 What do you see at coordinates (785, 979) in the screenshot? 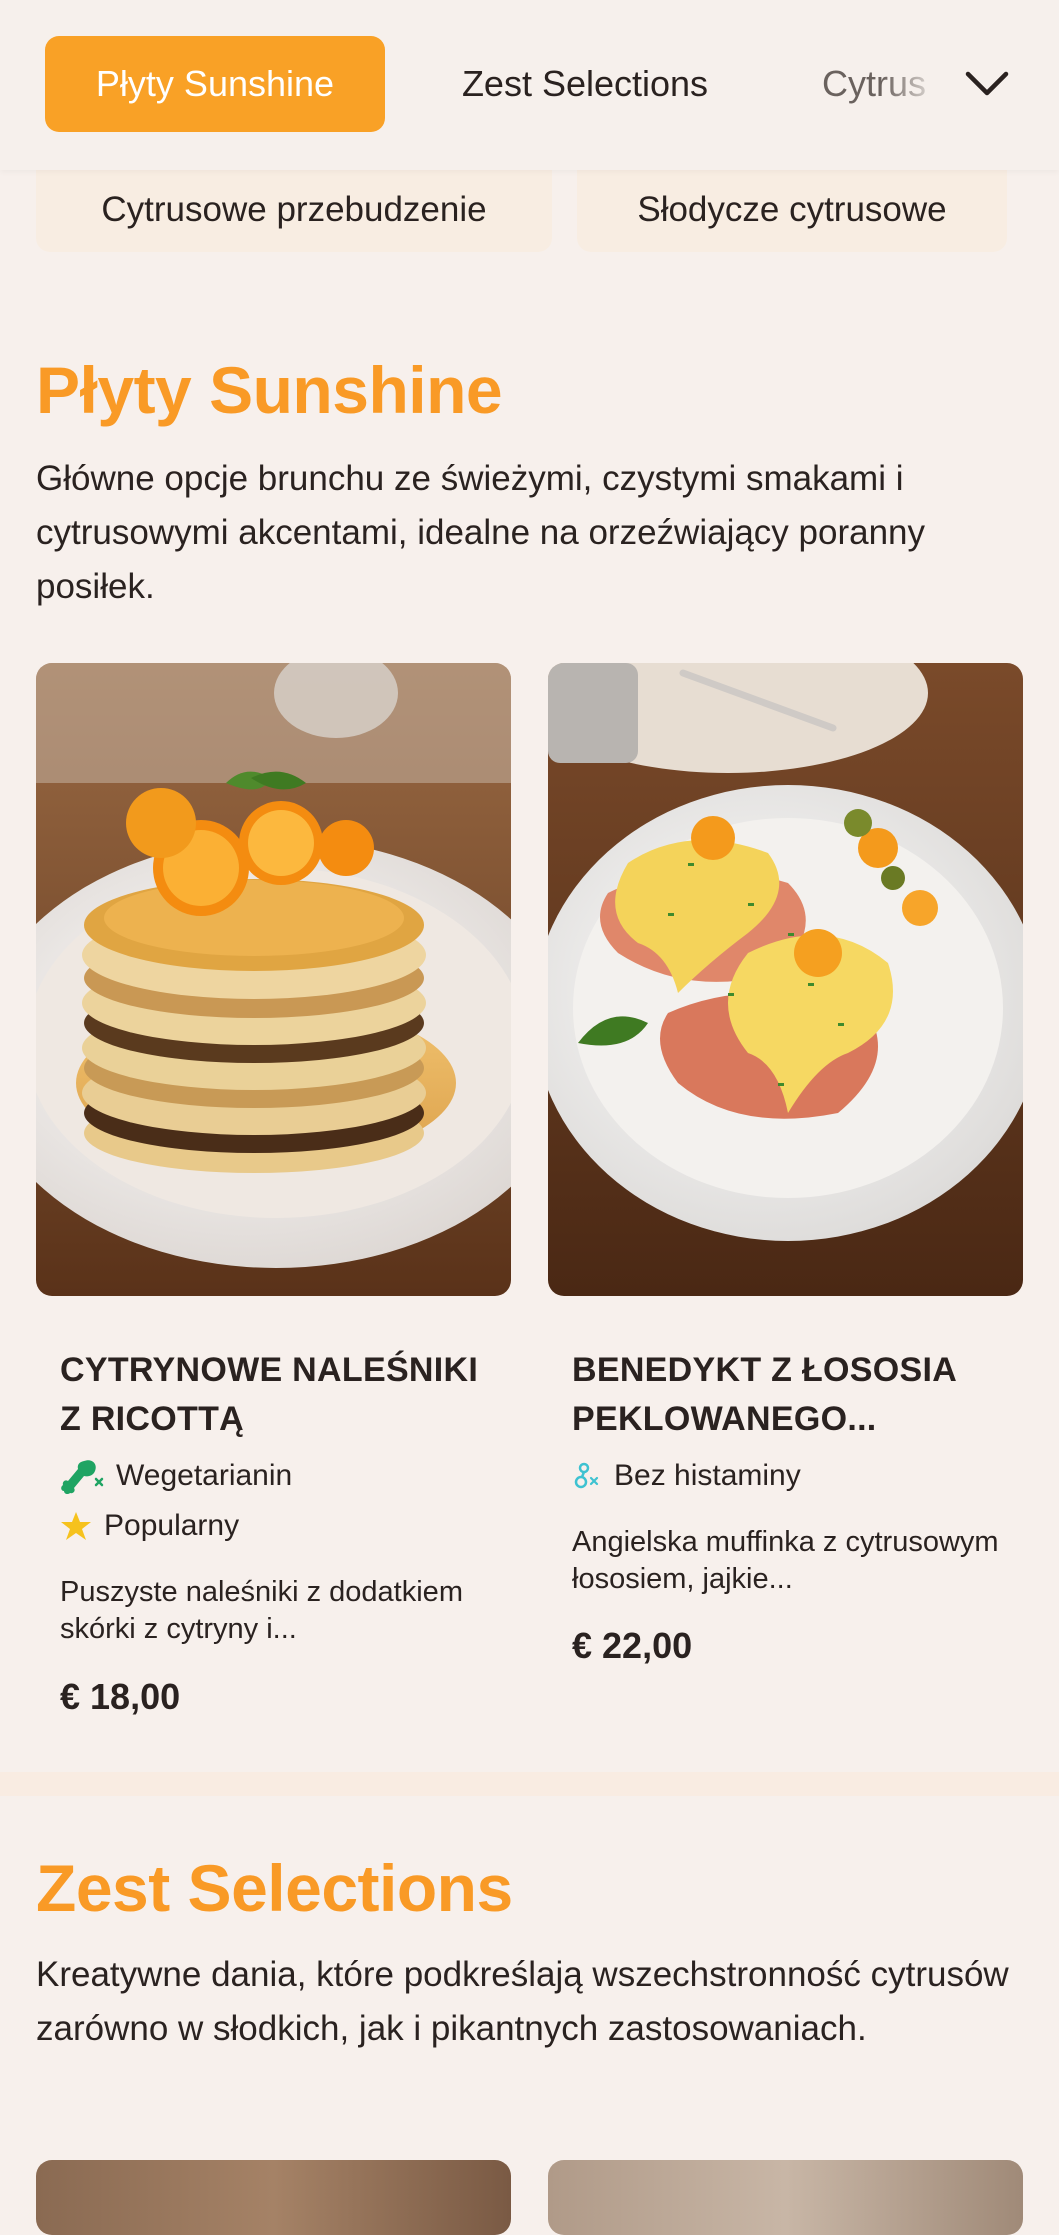
I see `salmon-benedict-photo` at bounding box center [785, 979].